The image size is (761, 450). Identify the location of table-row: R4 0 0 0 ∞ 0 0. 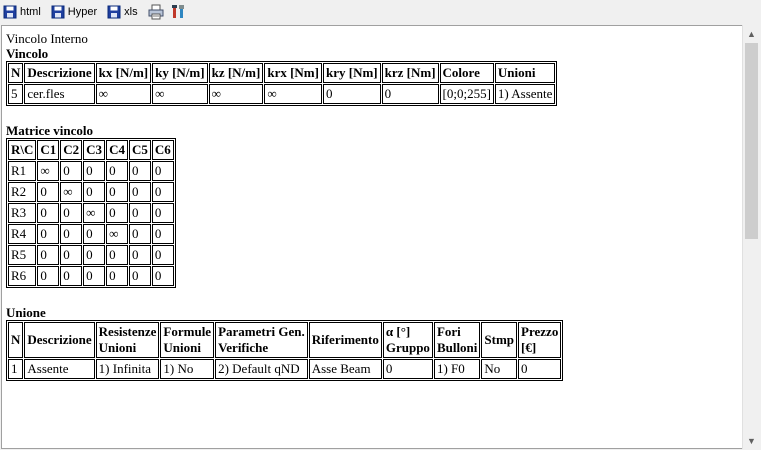
(91, 234).